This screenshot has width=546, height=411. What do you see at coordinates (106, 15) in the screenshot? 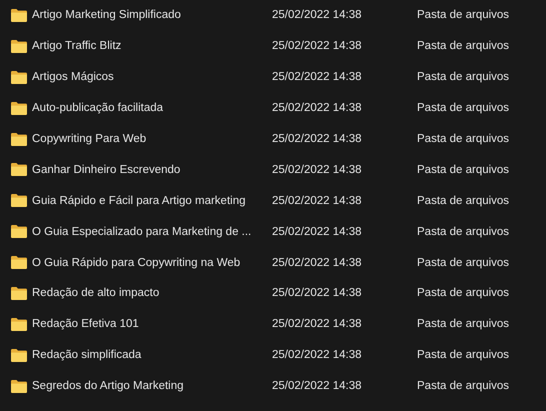
I see `file-name: Artigo Marketing Simplificado` at bounding box center [106, 15].